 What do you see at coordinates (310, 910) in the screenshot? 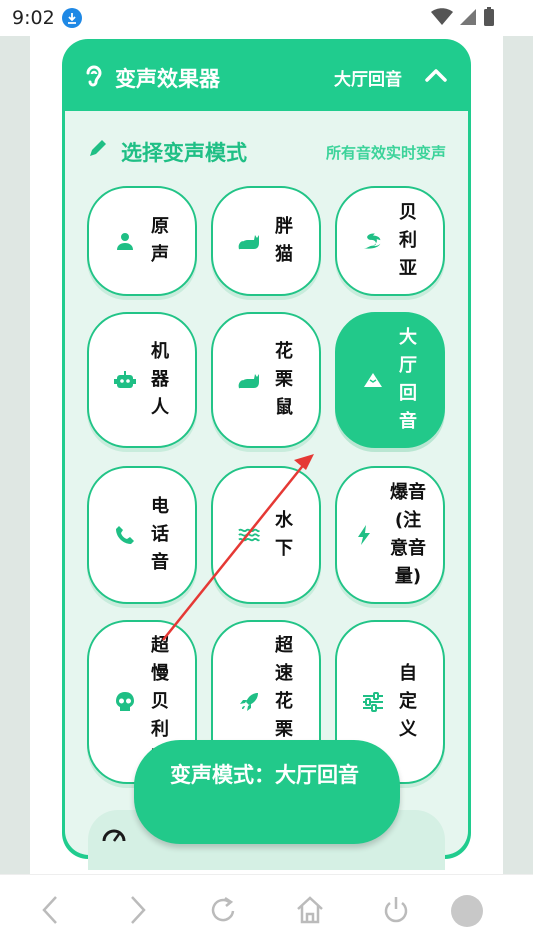
I see `home-icon` at bounding box center [310, 910].